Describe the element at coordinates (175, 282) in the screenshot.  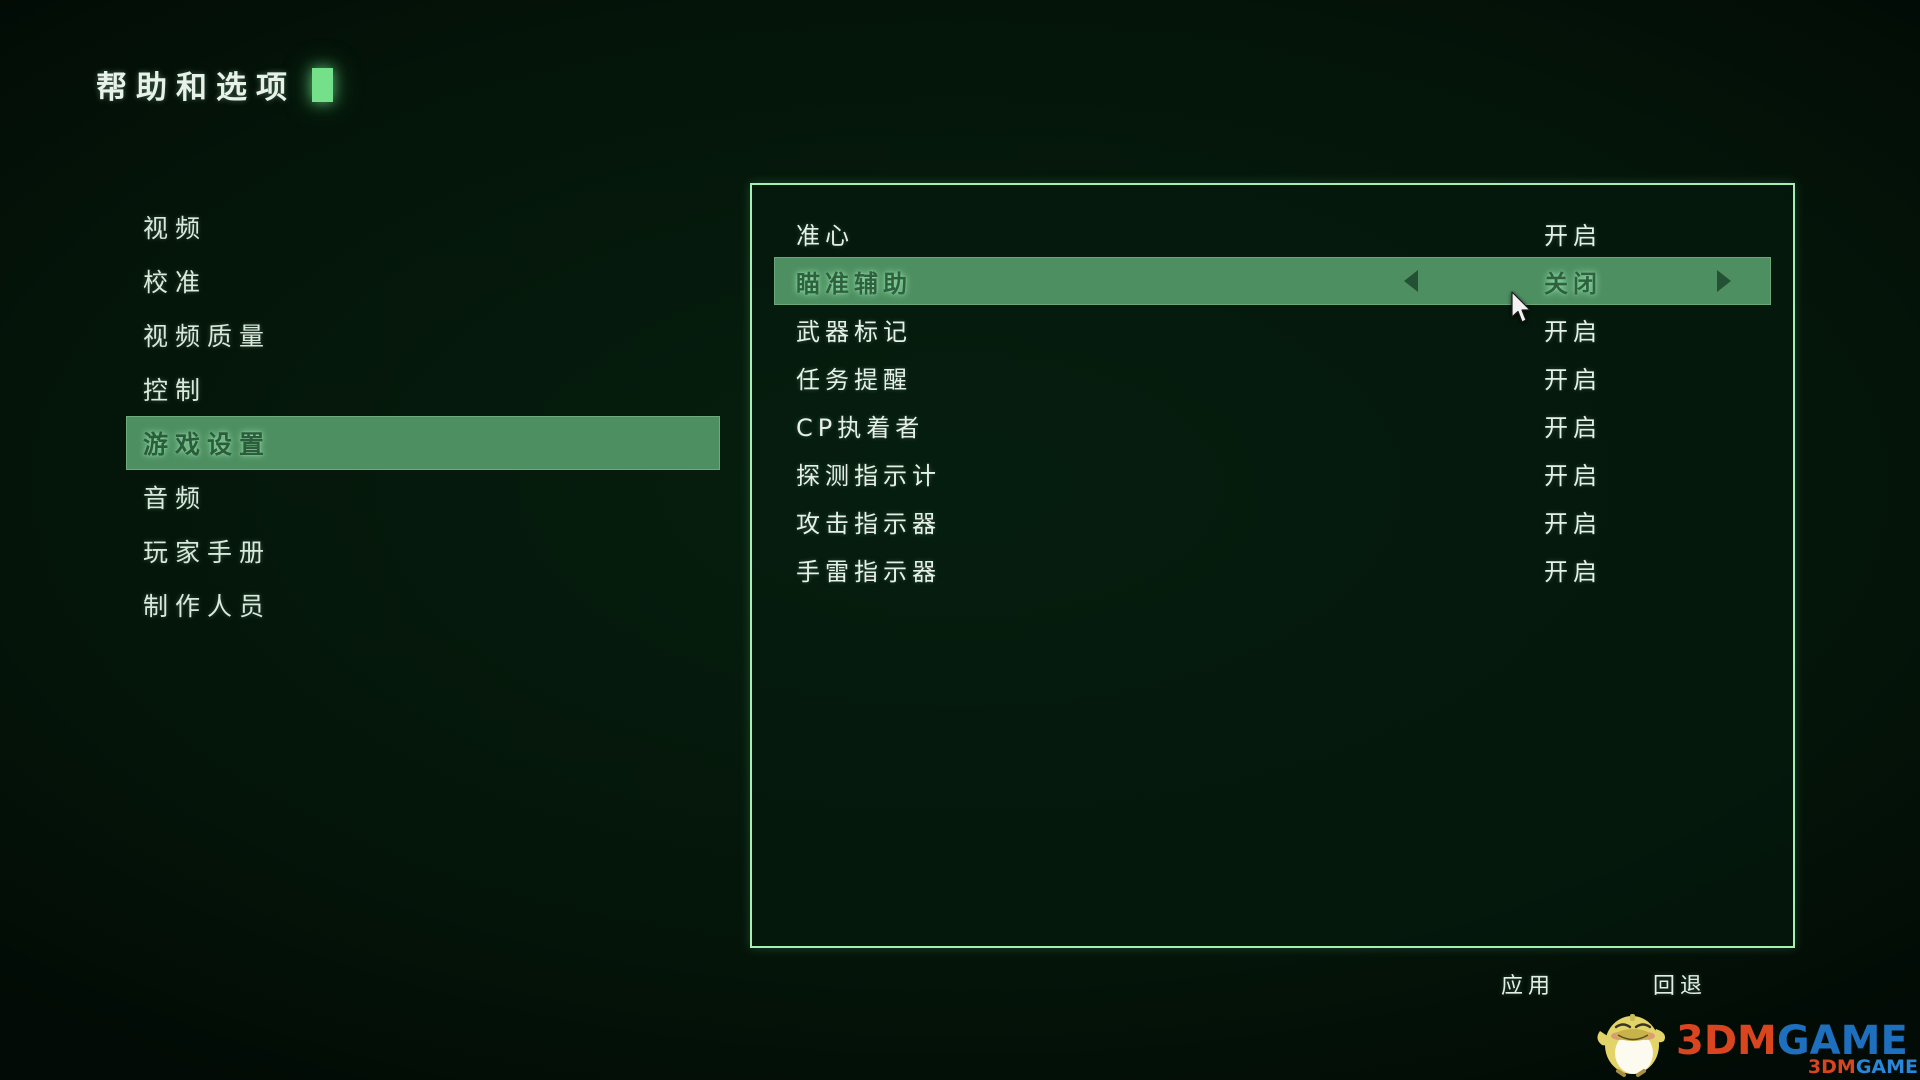
I see `sidebar-item-label: 校准` at that location.